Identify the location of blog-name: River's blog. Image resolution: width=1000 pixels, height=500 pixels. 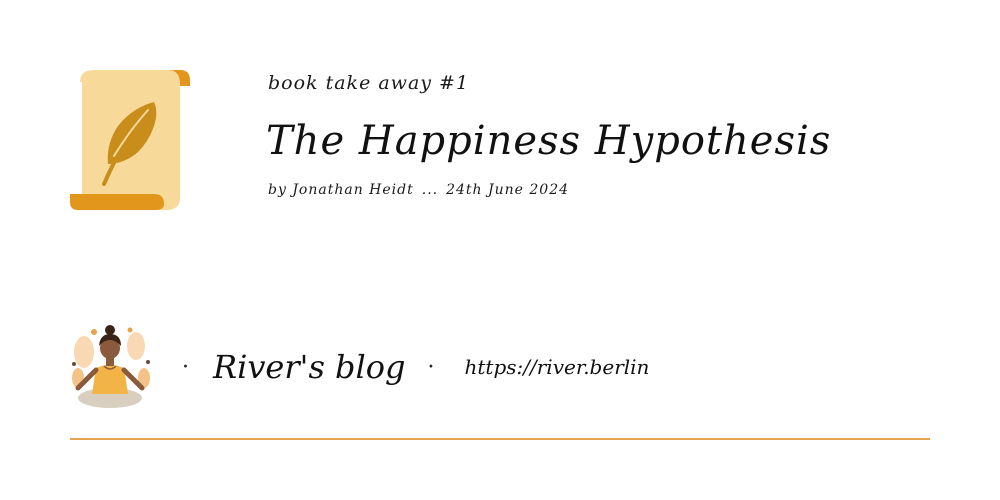
(309, 367).